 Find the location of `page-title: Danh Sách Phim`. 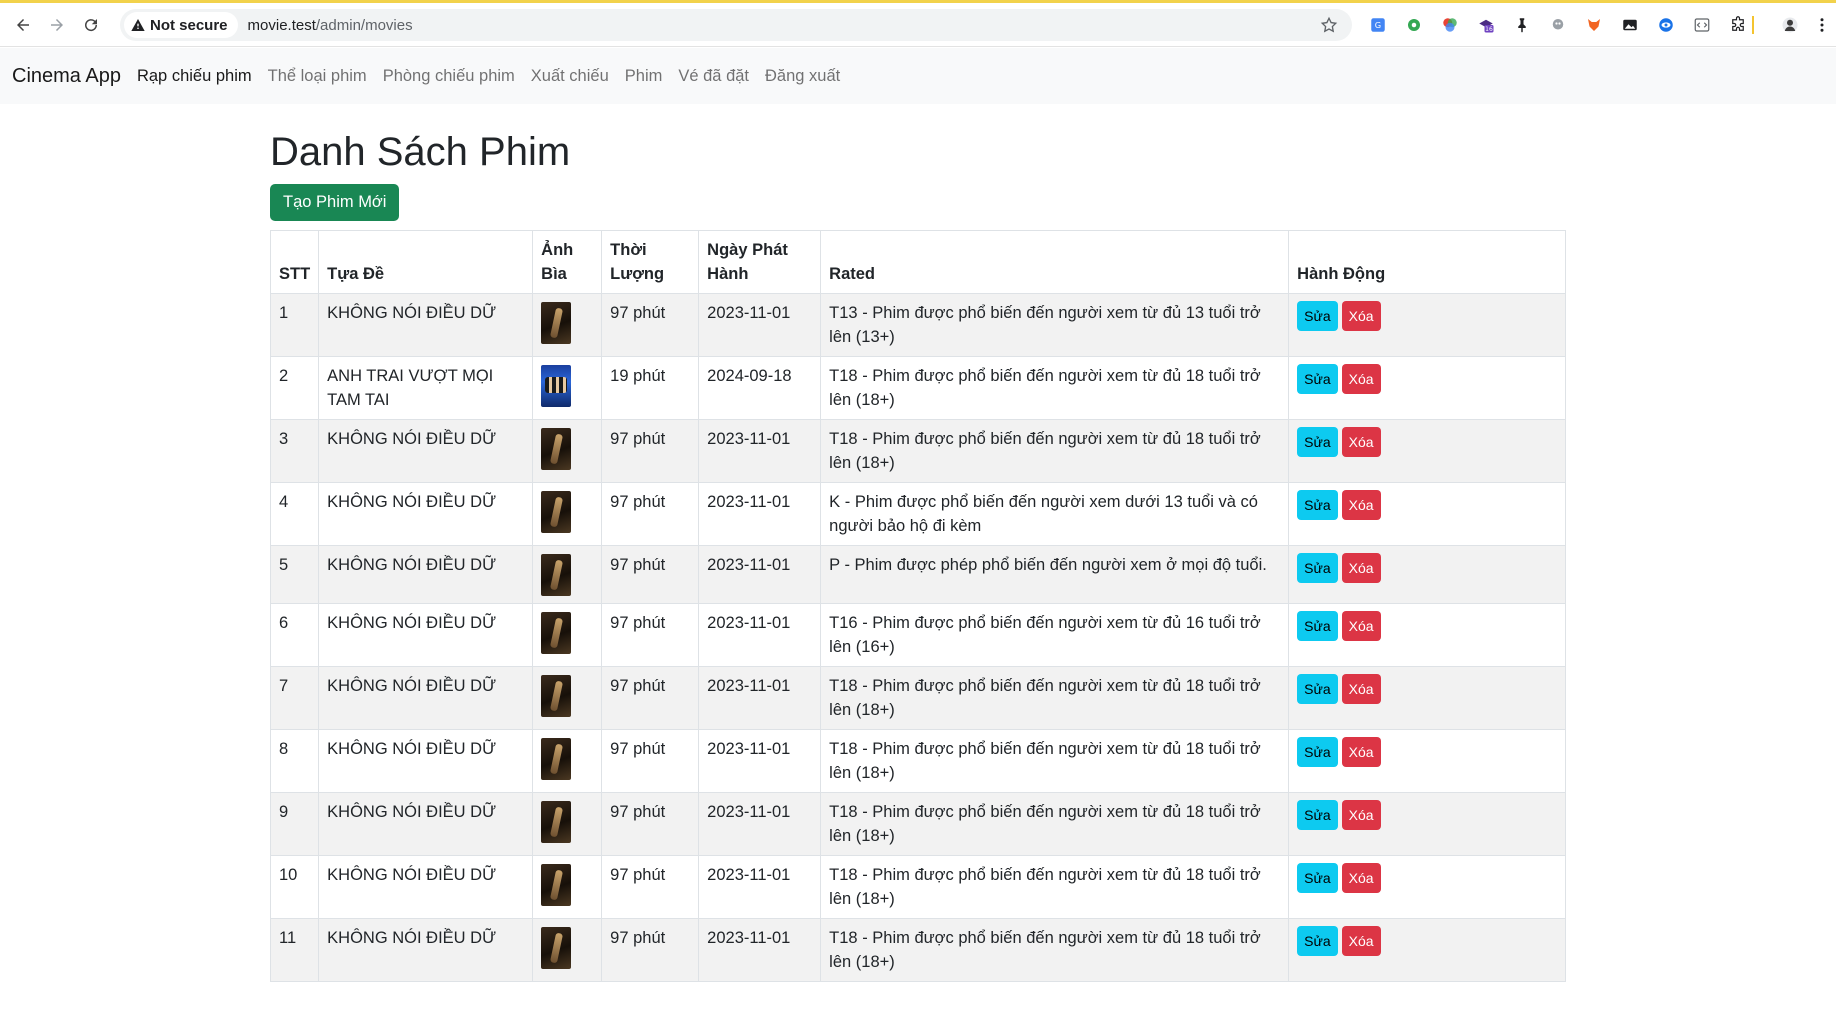

page-title: Danh Sách Phim is located at coordinates (420, 152).